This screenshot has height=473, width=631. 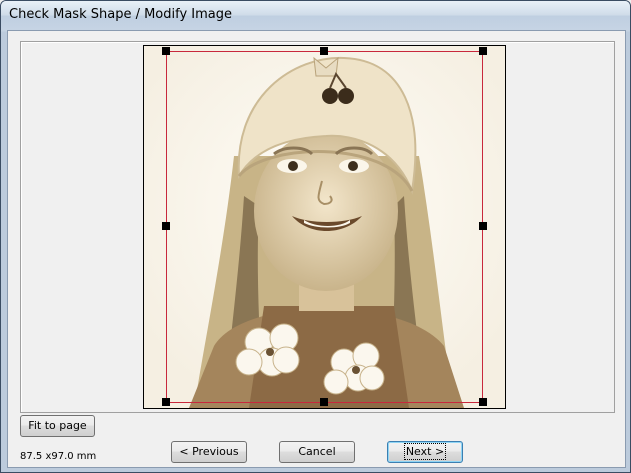 What do you see at coordinates (483, 51) in the screenshot?
I see `resize-handle-top-right` at bounding box center [483, 51].